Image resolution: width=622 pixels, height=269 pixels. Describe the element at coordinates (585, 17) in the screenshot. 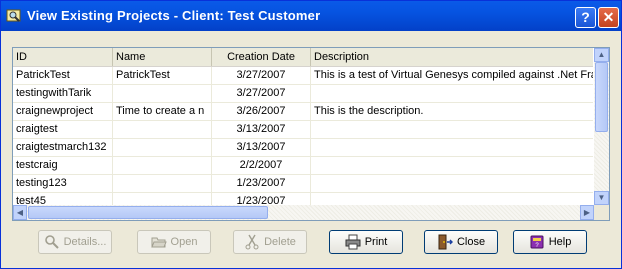

I see `title-help-button: ?` at that location.